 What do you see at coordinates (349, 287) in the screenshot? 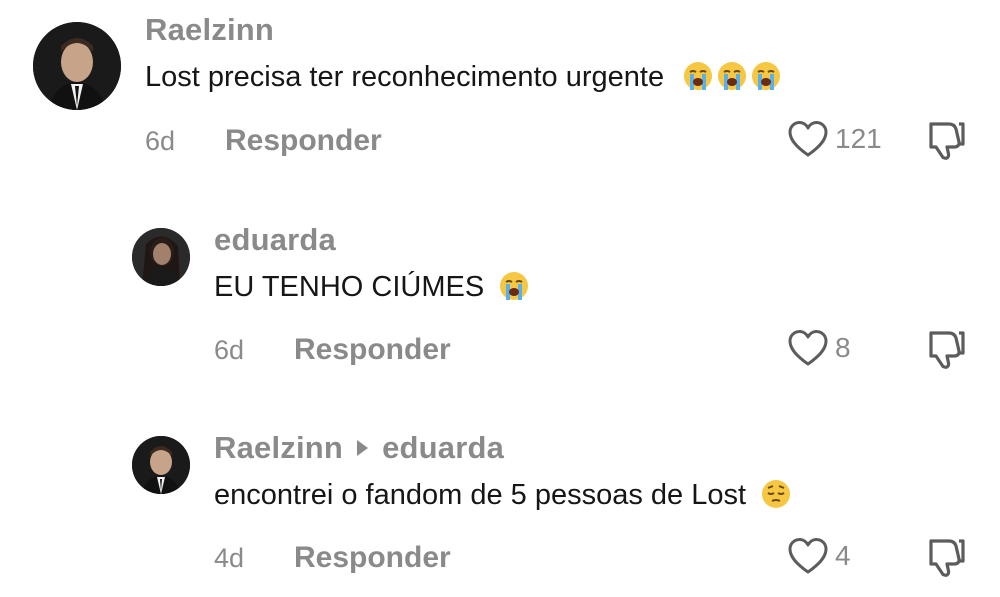
I see `comment-text-content: EU TENHO CIÚMES` at bounding box center [349, 287].